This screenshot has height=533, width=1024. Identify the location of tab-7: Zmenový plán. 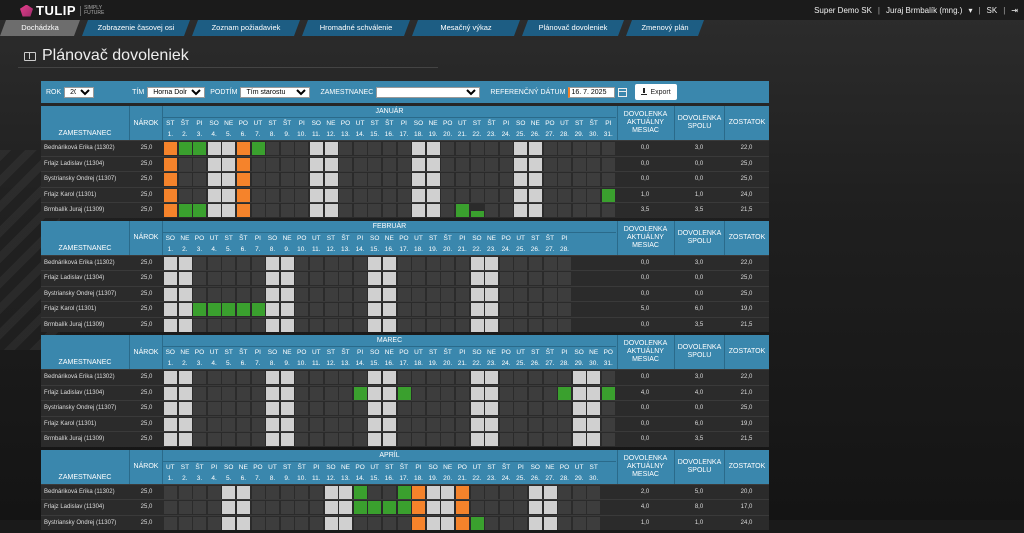
(665, 28).